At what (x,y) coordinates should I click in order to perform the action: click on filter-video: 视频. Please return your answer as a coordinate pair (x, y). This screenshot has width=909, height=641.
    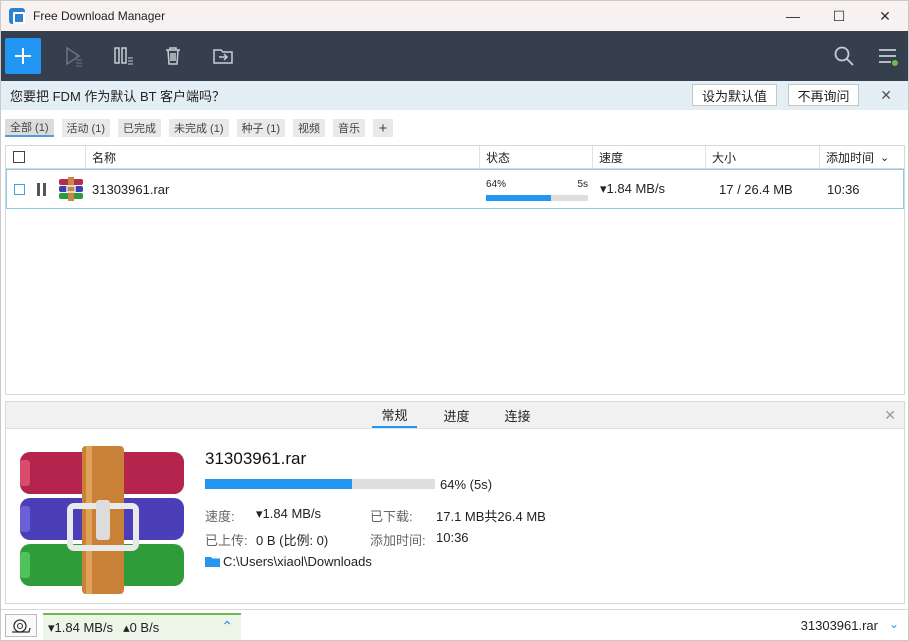
    Looking at the image, I should click on (309, 128).